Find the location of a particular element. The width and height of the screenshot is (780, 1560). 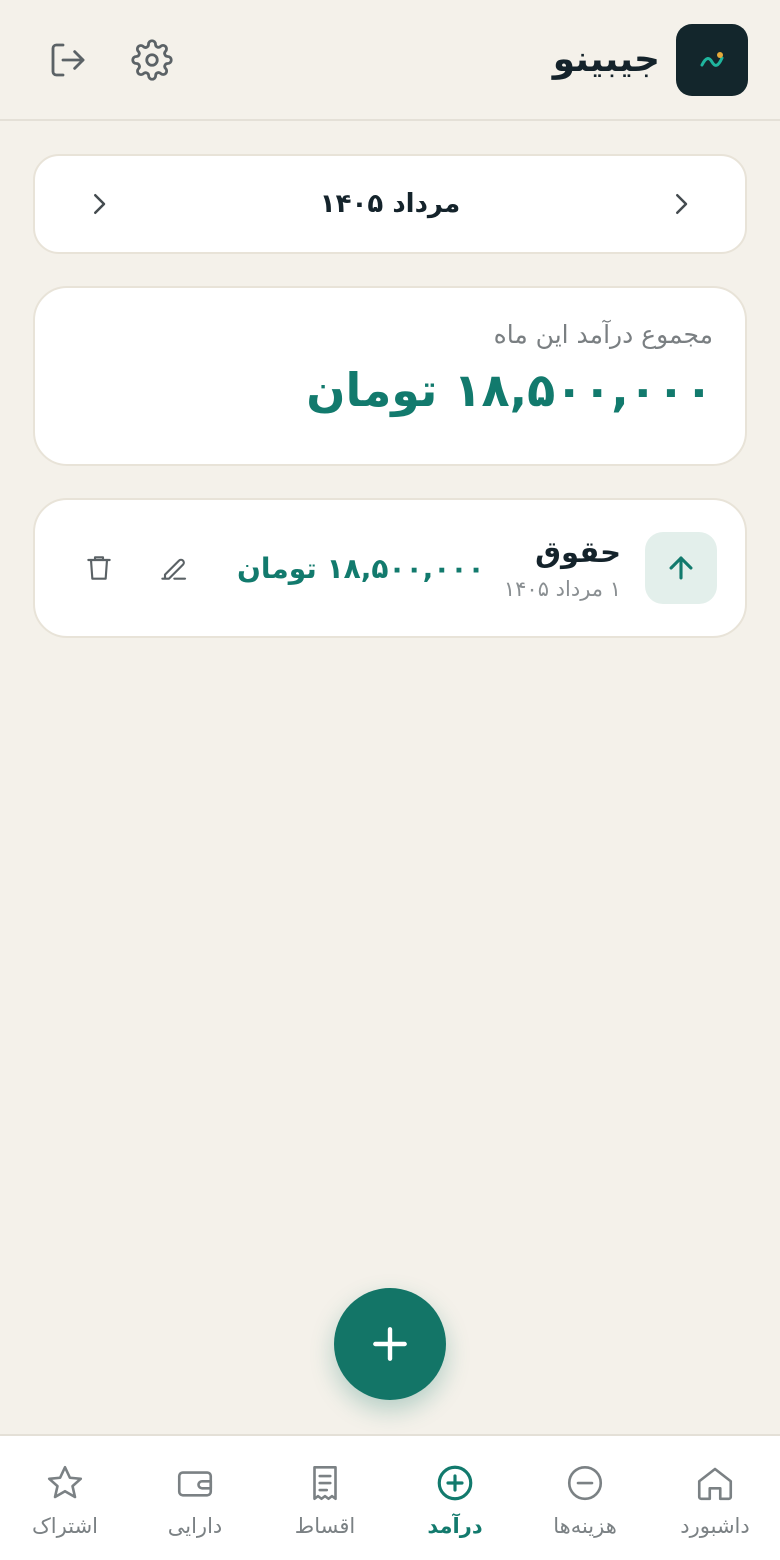

star-icon is located at coordinates (65, 1482).